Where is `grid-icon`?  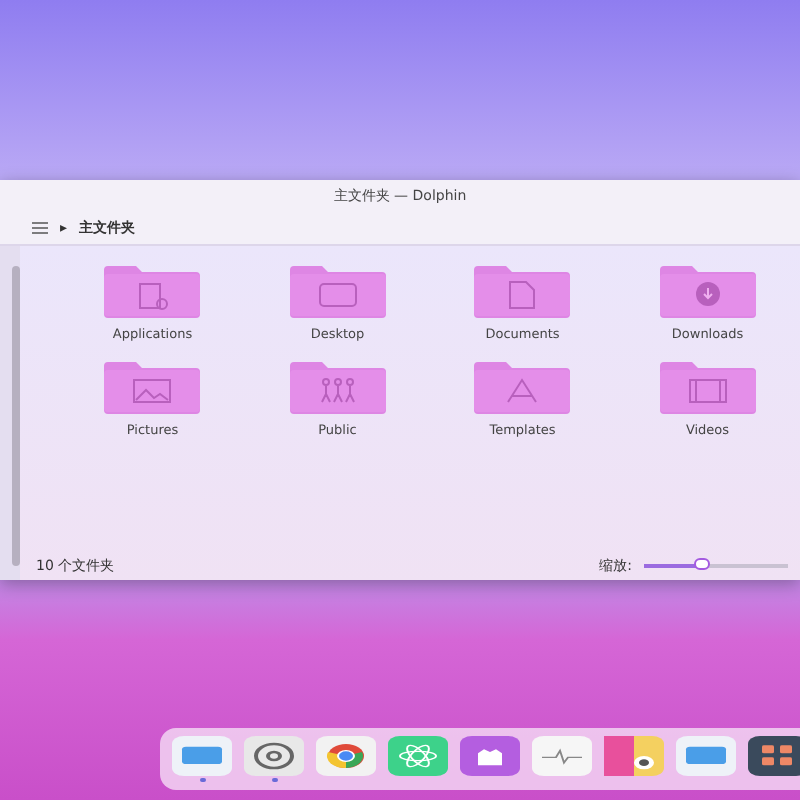
grid-icon is located at coordinates (774, 756).